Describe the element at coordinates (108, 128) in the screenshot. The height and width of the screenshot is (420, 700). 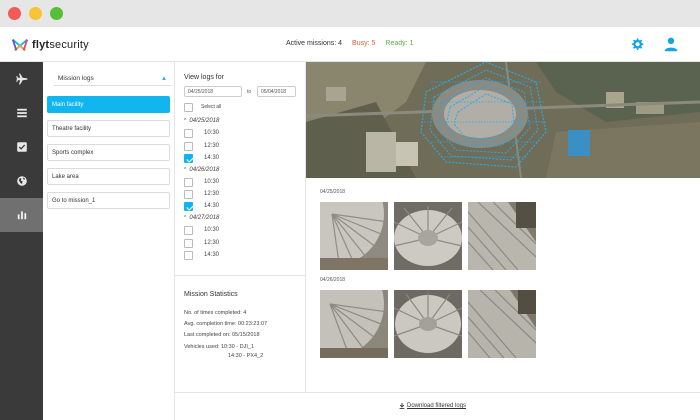
I see `mission-item-theatre-facility: Theatre facility` at that location.